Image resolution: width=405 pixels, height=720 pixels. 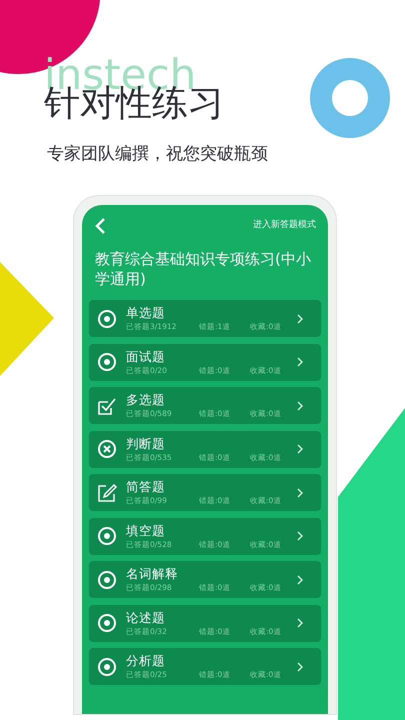 What do you see at coordinates (152, 574) in the screenshot?
I see `item-title: 名词解释` at bounding box center [152, 574].